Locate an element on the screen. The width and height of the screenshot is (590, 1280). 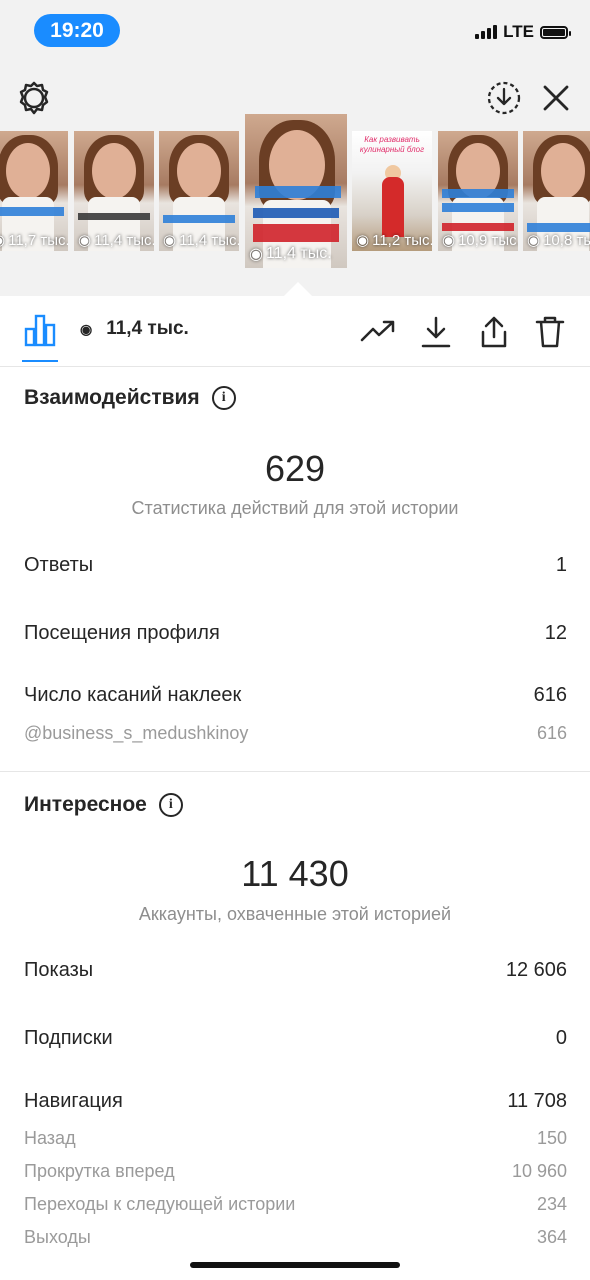
stat-row-navigation: Навигация 11 708 is located at coordinates (295, 1101).